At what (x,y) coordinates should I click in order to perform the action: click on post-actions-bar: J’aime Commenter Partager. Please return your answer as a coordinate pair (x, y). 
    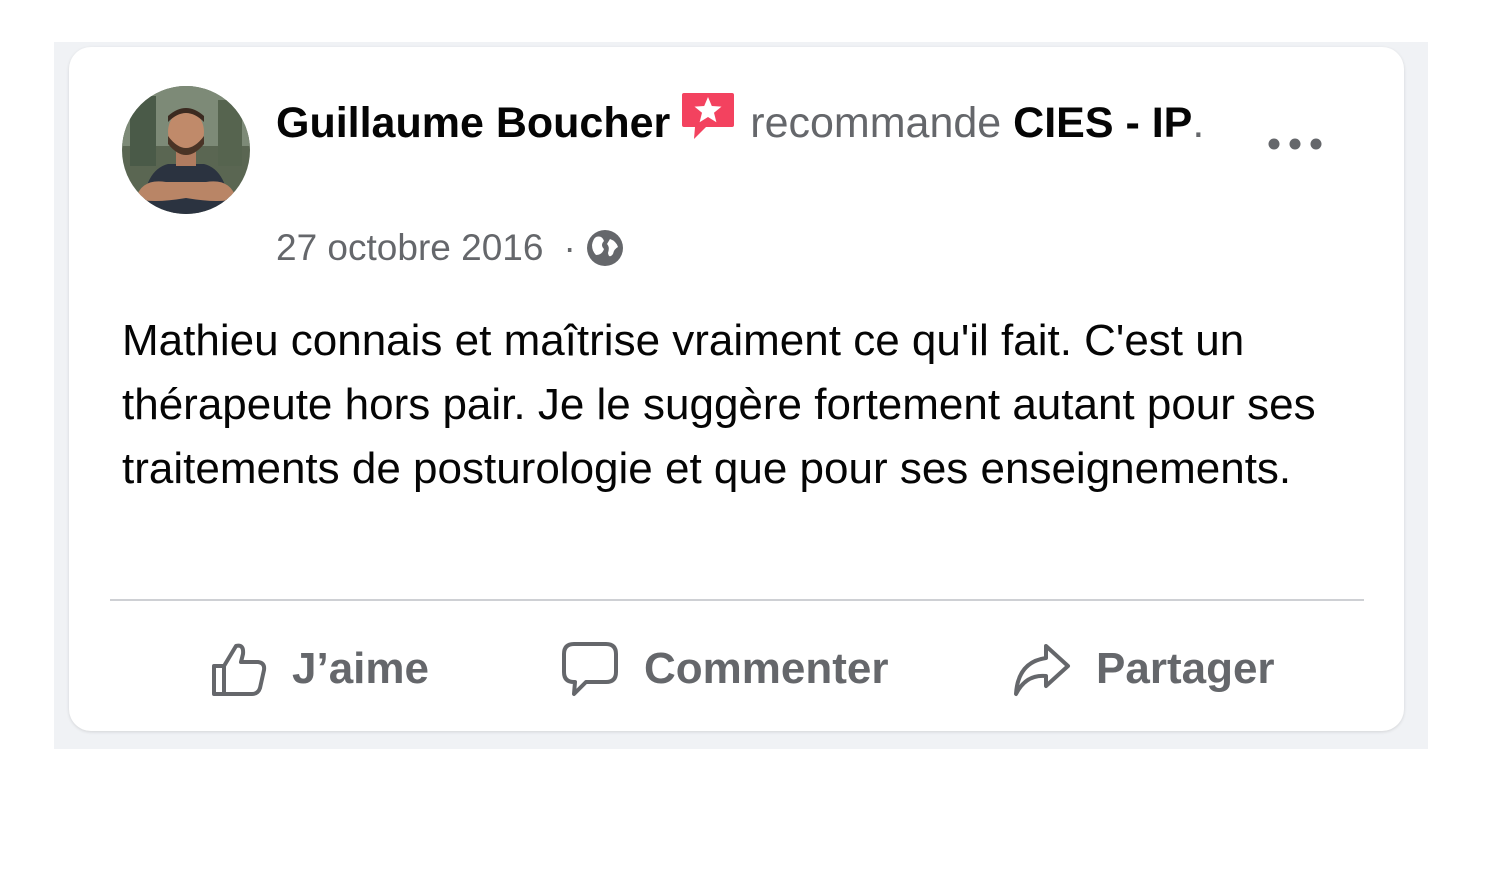
    Looking at the image, I should click on (737, 669).